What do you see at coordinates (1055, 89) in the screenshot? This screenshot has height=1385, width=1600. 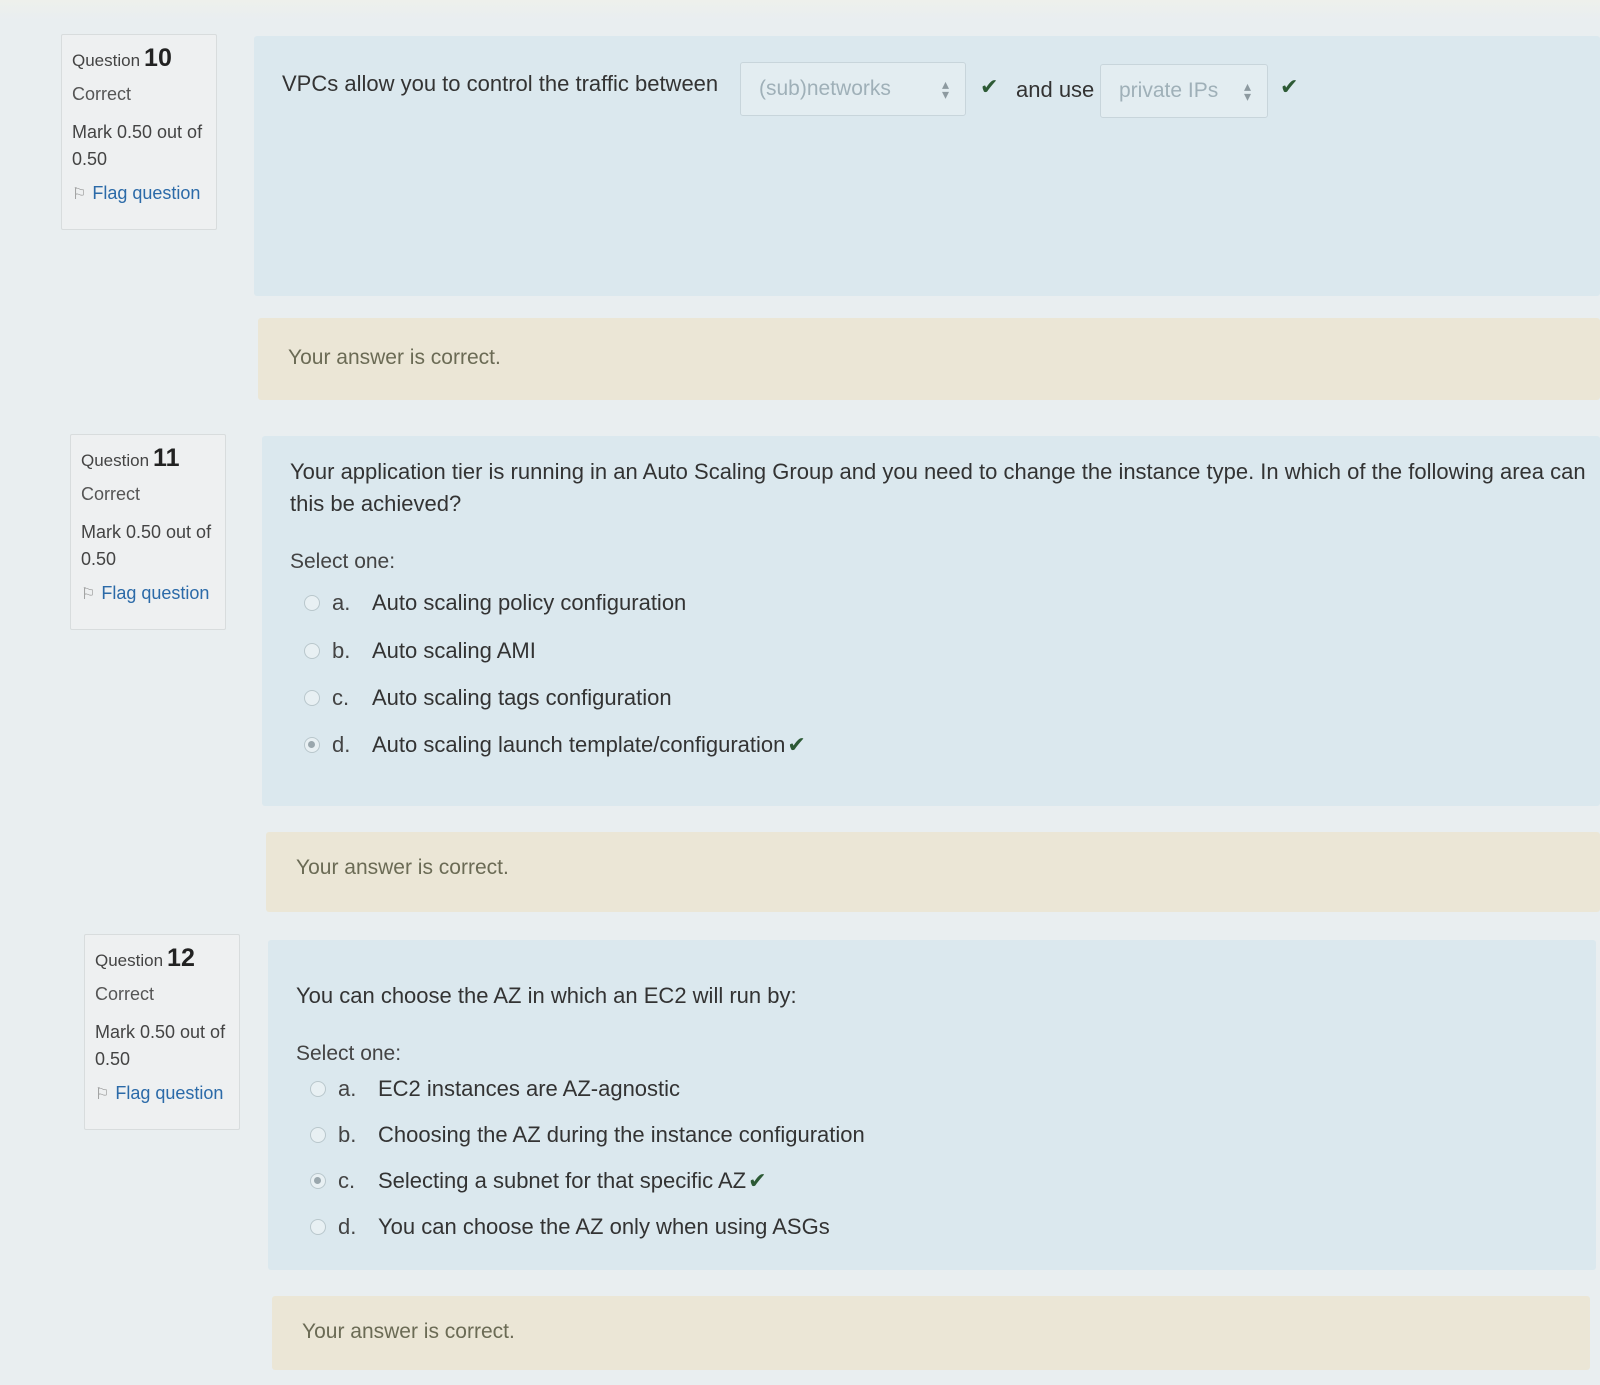 I see `question-text-mid: and use` at bounding box center [1055, 89].